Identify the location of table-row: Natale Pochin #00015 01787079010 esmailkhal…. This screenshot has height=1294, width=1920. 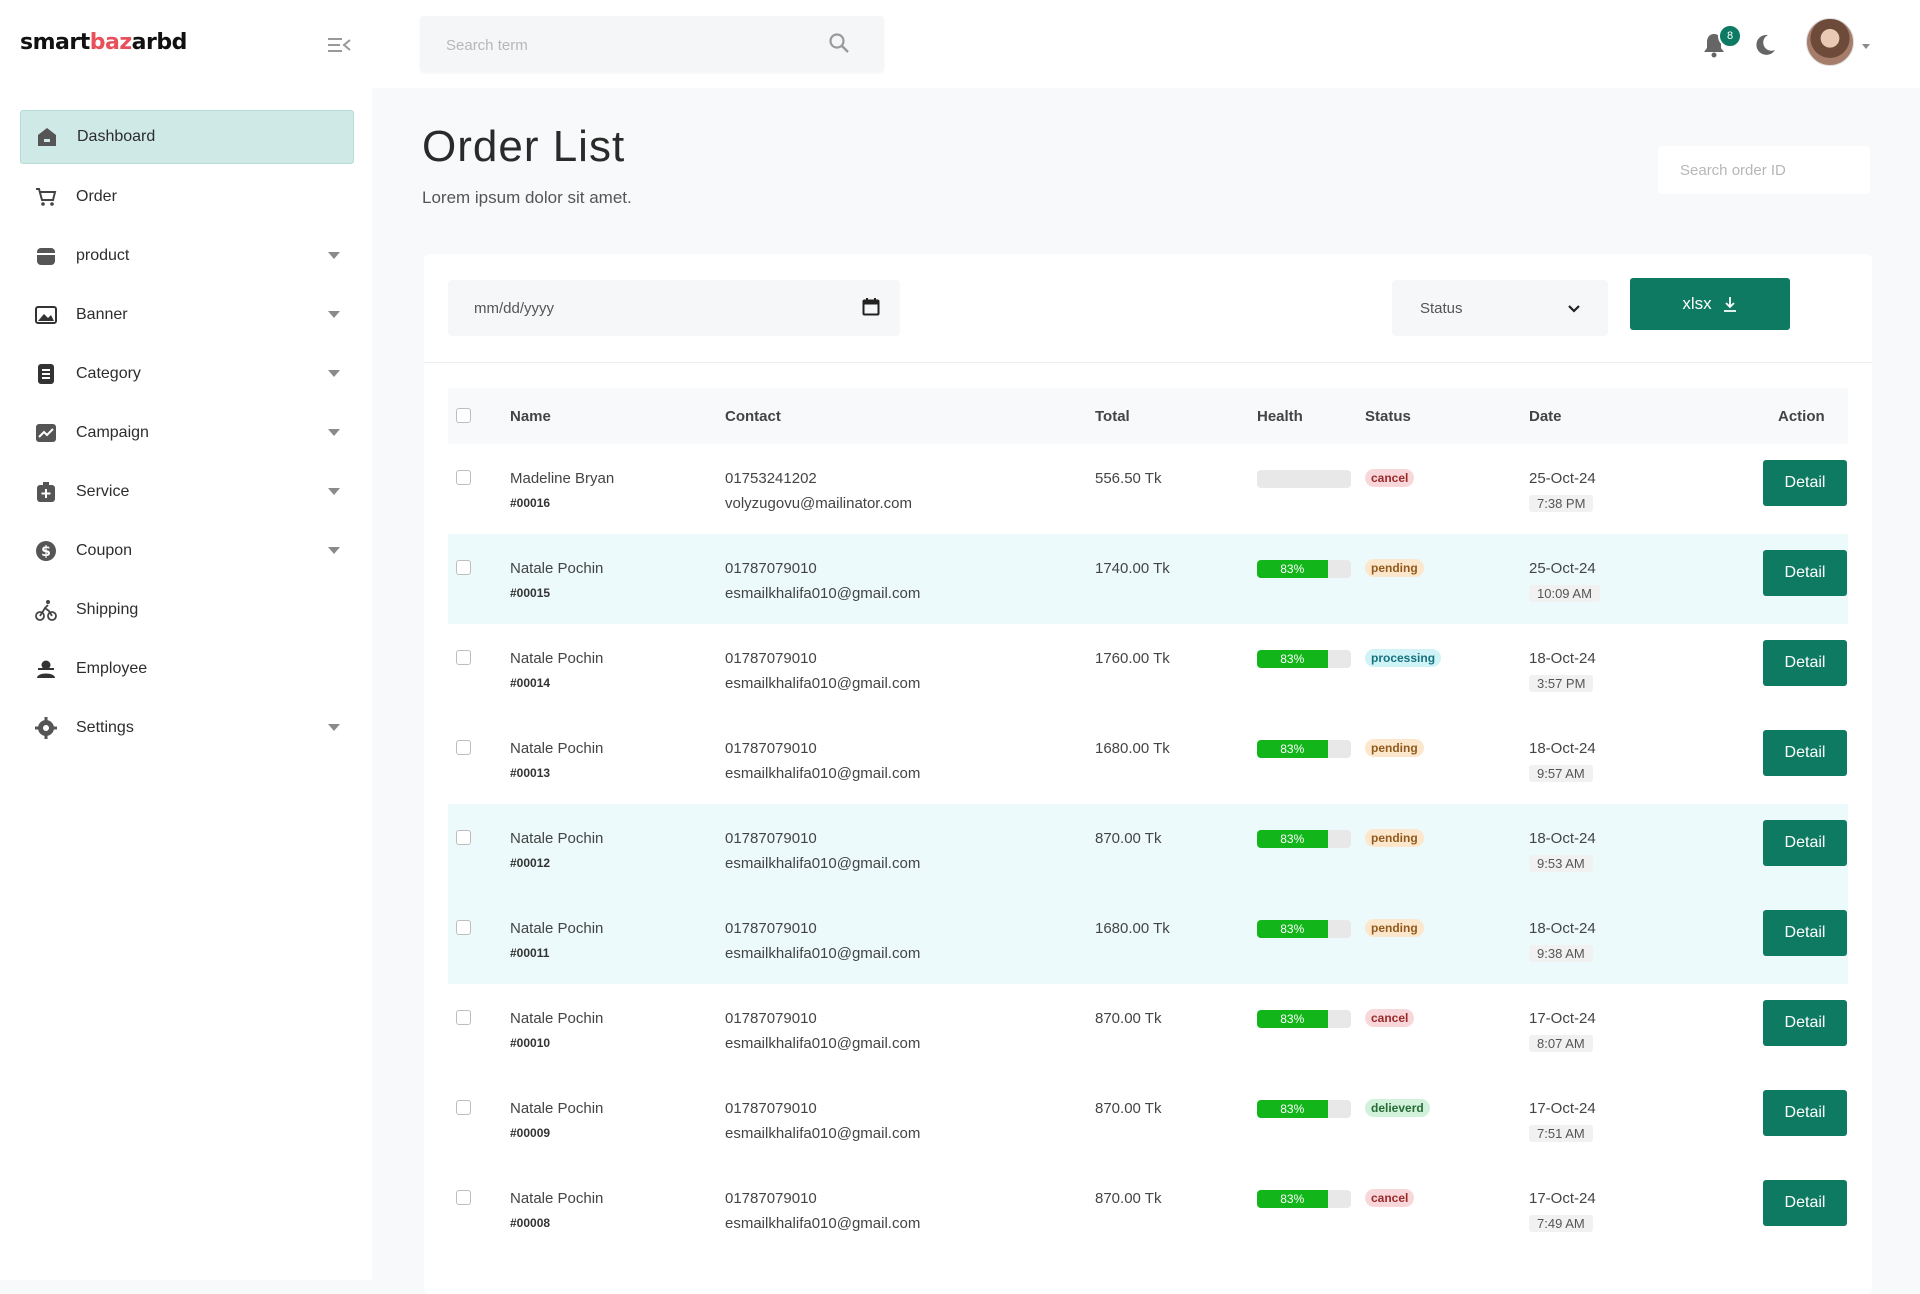
(1148, 579).